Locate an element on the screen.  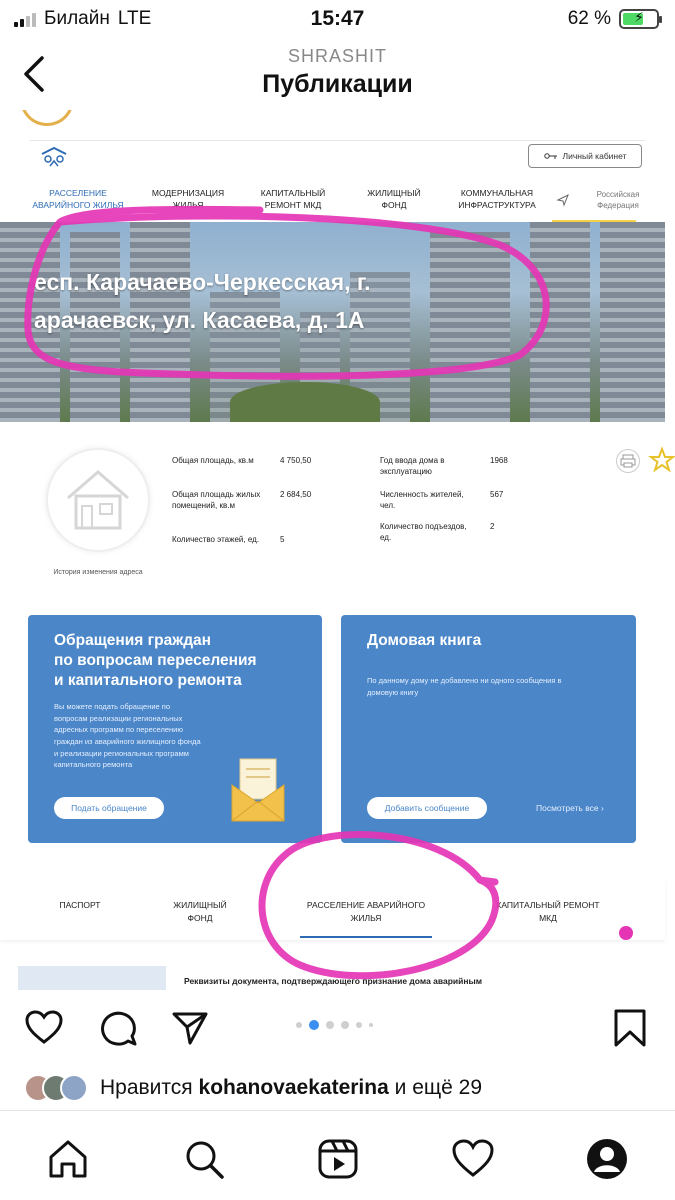
liker-avatars is located at coordinates (56, 1088).